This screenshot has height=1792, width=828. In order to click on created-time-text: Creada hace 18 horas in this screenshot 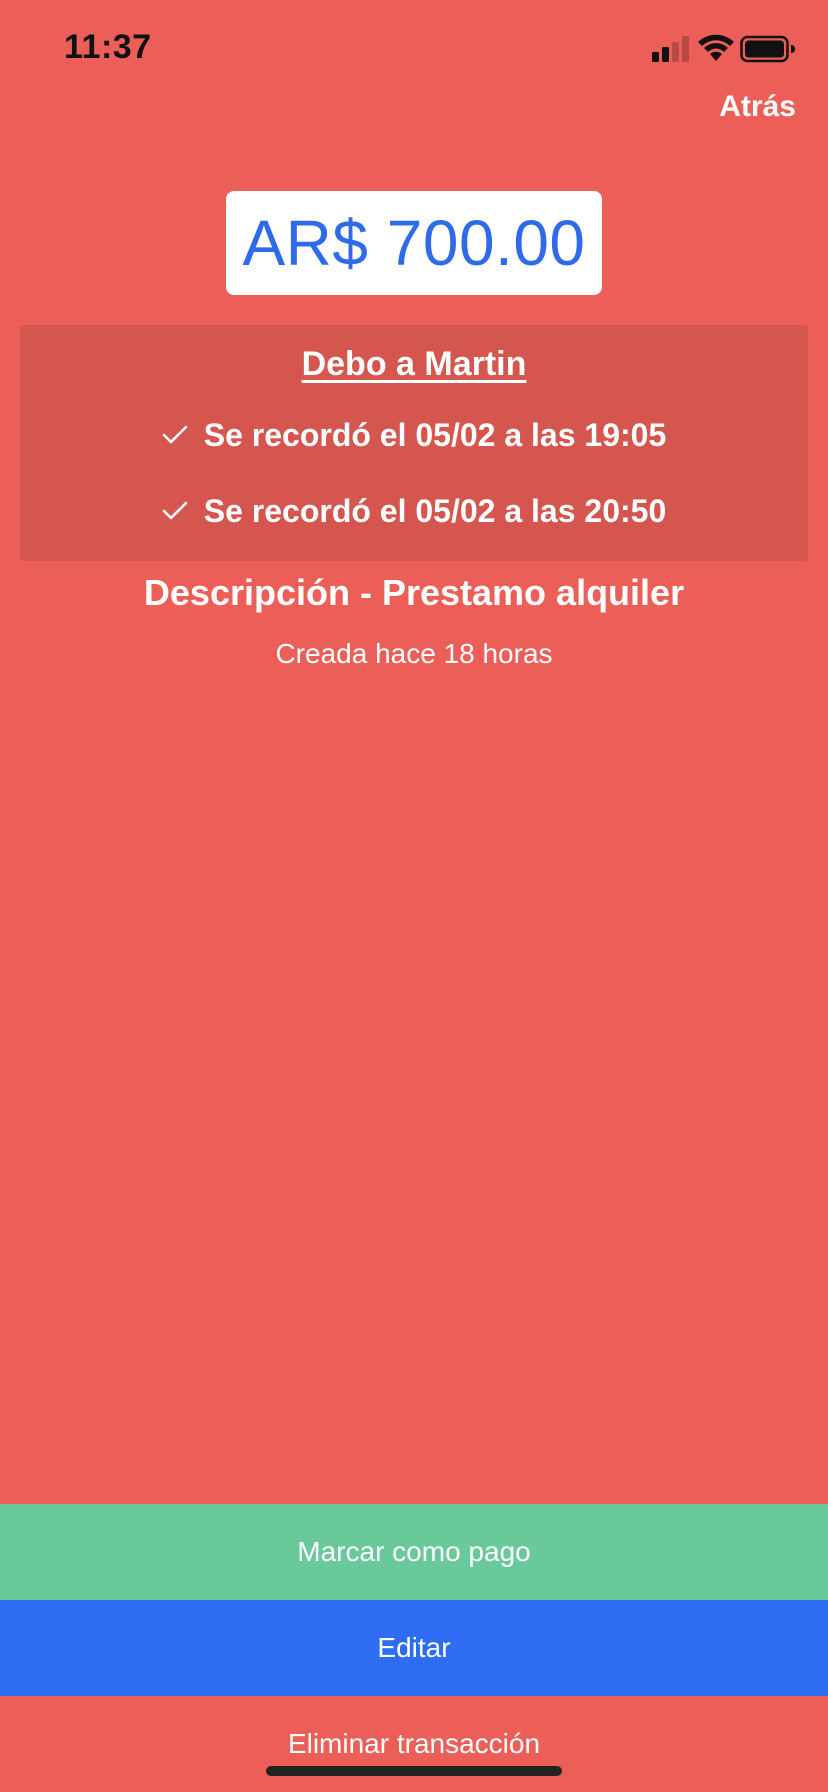, I will do `click(414, 653)`.